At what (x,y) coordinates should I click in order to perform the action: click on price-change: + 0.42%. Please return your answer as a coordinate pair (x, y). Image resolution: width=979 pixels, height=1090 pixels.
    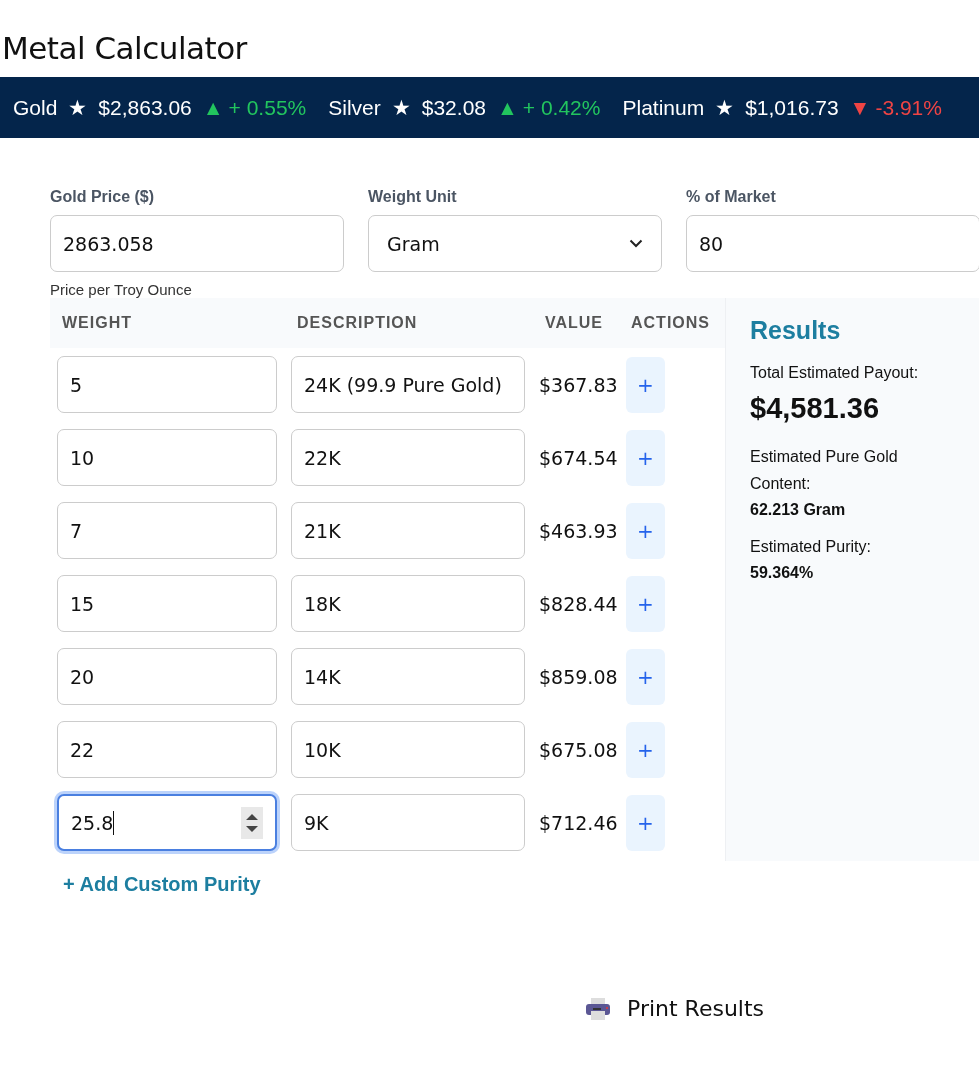
    Looking at the image, I should click on (561, 107).